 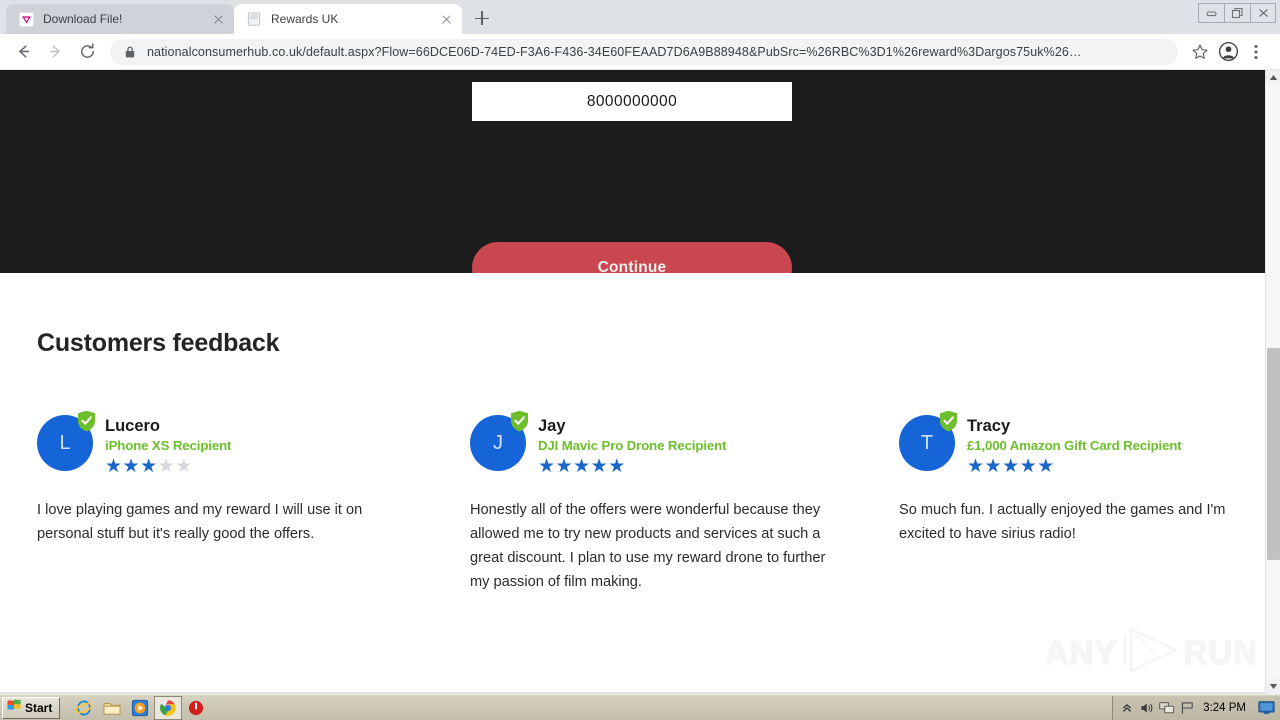 I want to click on tab-download-file: Download File!, so click(x=120, y=19).